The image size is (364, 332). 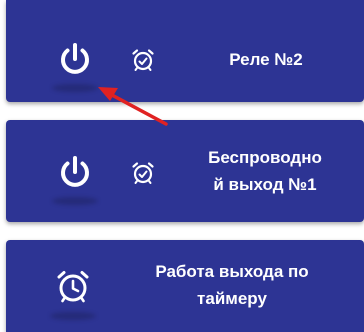 What do you see at coordinates (265, 157) in the screenshot?
I see `card-title-line-1: Беспроводно` at bounding box center [265, 157].